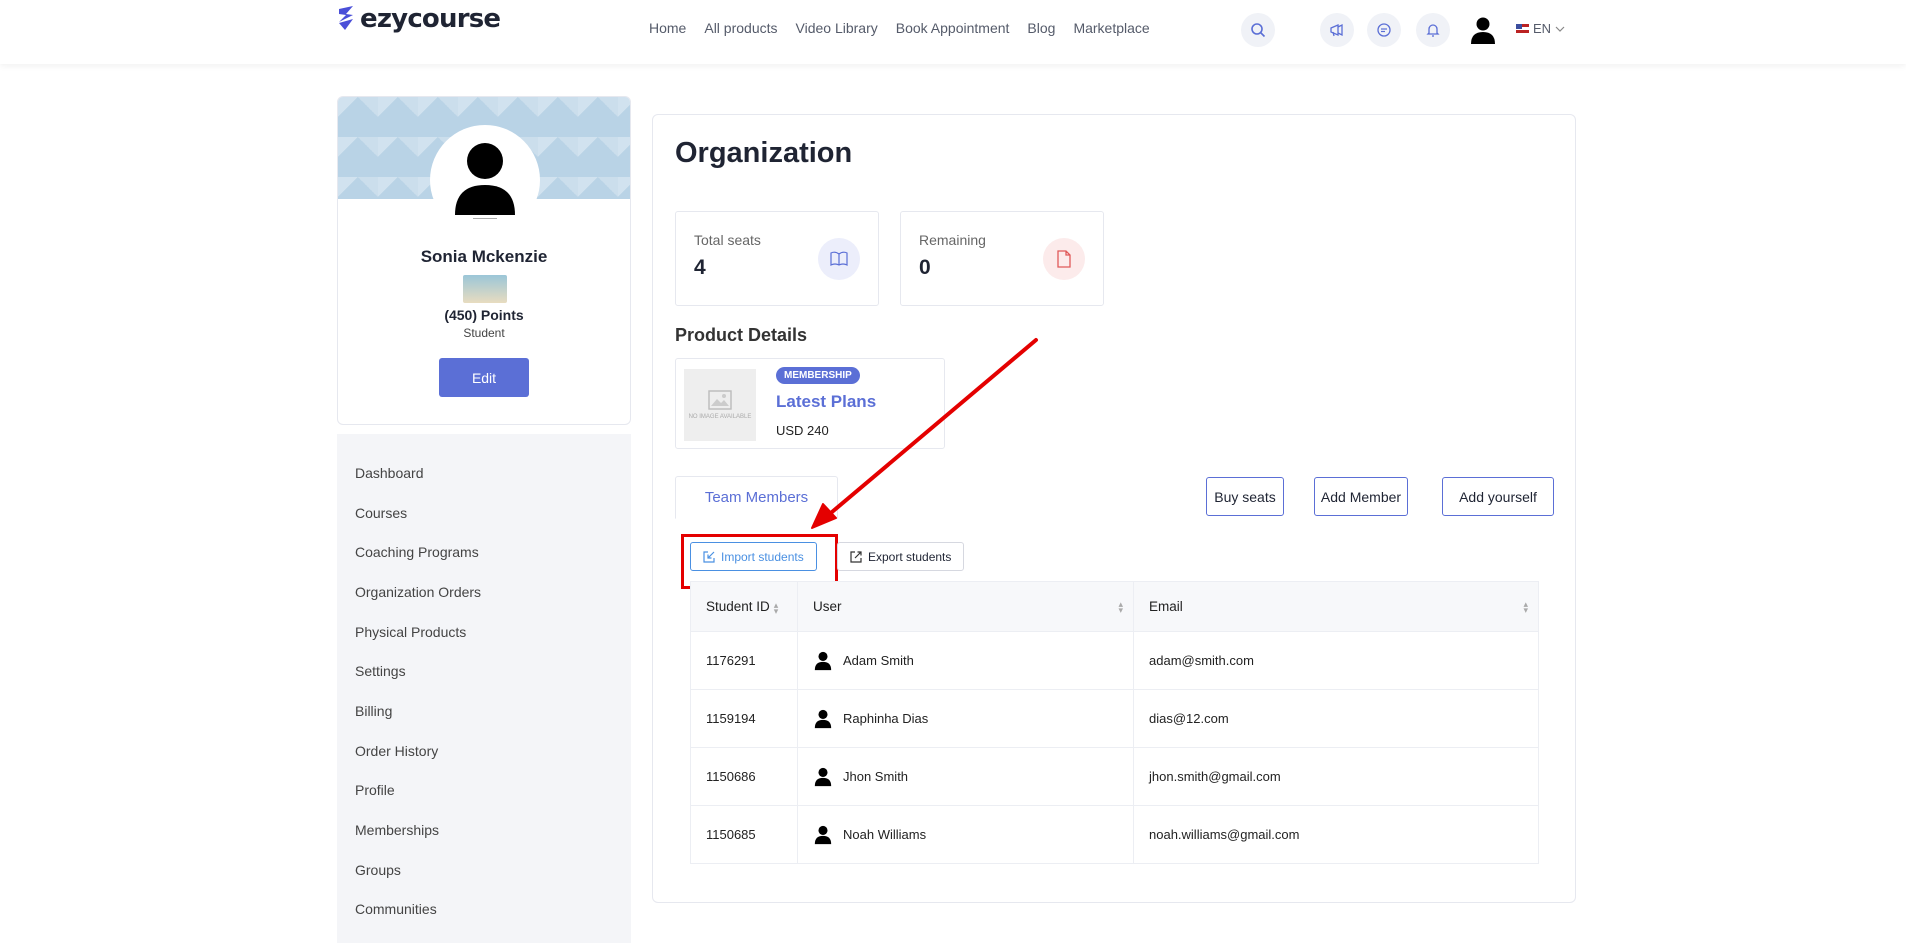 This screenshot has width=1906, height=943. I want to click on sidebar-item-coaching-programs: Coaching Programs, so click(484, 552).